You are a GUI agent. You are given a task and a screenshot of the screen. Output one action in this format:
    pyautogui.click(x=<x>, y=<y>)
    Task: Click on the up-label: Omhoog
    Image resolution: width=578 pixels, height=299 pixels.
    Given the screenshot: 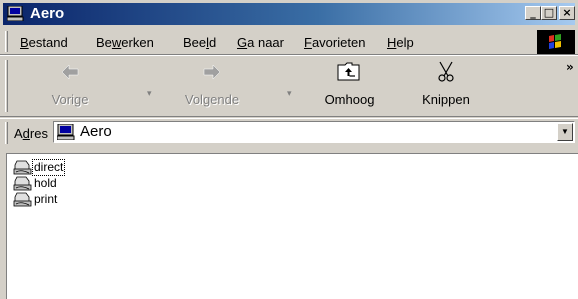 What is the action you would take?
    pyautogui.click(x=349, y=99)
    